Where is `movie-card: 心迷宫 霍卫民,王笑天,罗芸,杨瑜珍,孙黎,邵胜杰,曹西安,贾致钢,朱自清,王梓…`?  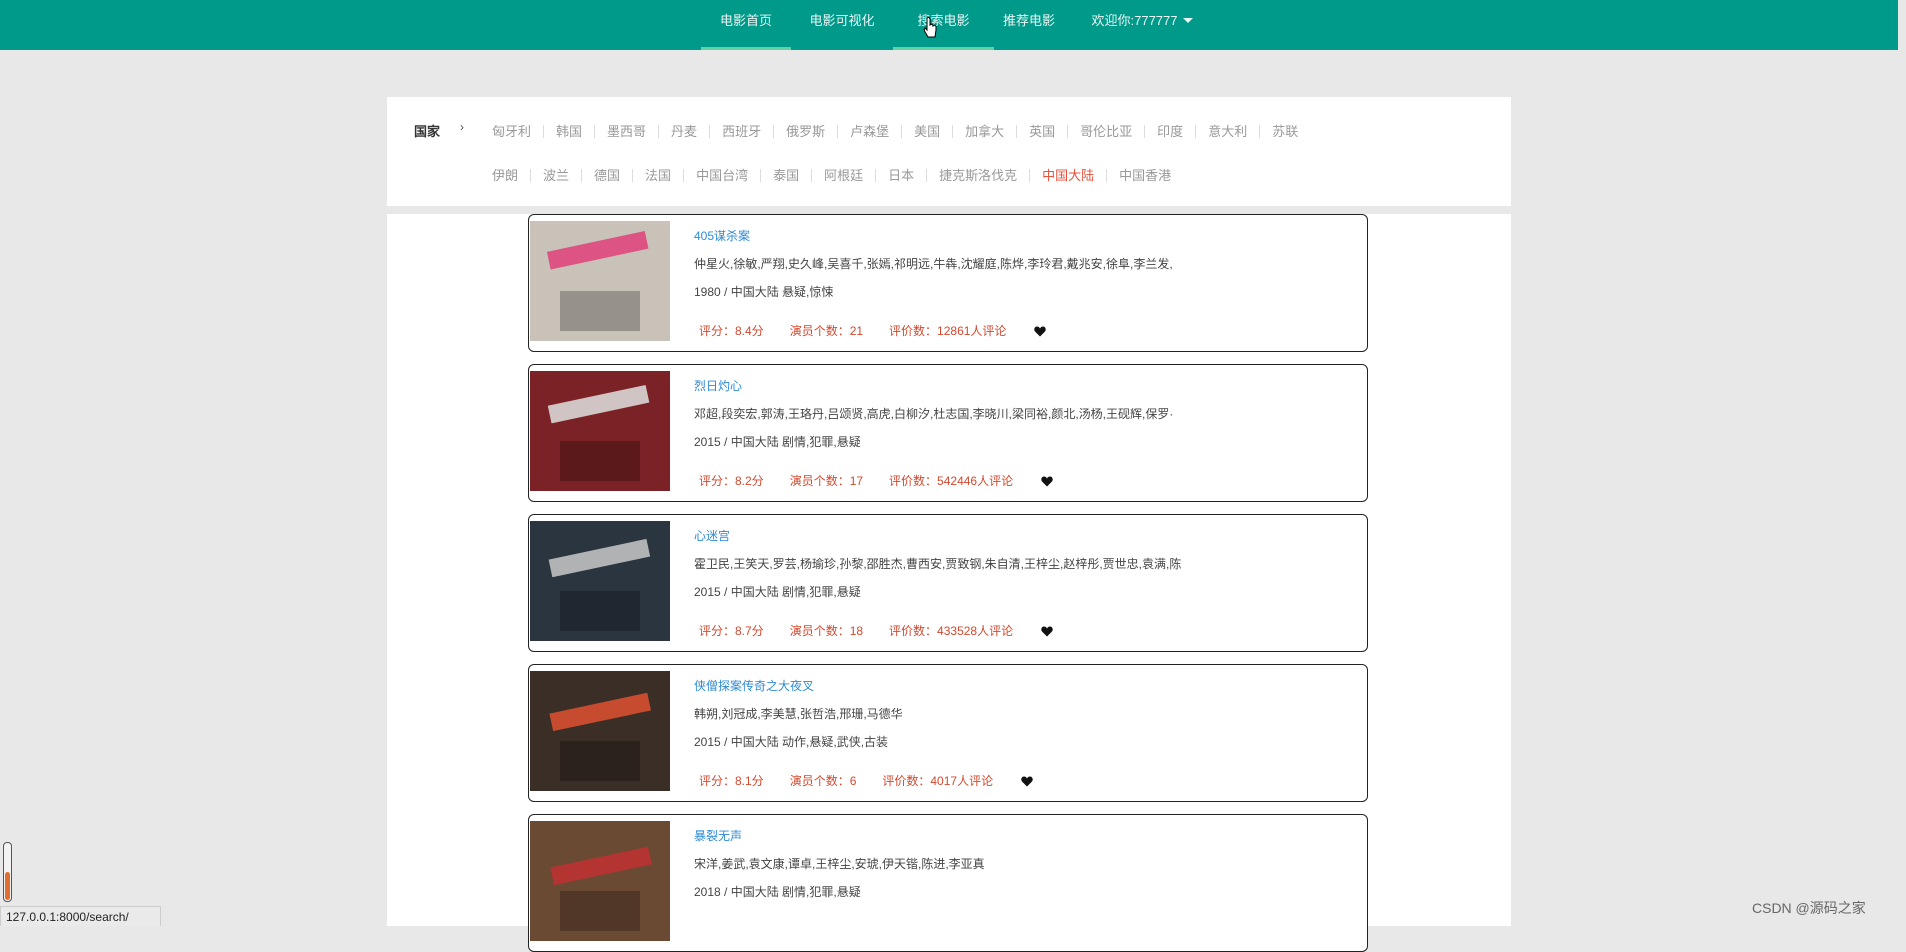
movie-card: 心迷宫 霍卫民,王笑天,罗芸,杨瑜珍,孙黎,邵胜杰,曹西安,贾致钢,朱自清,王梓… is located at coordinates (948, 583).